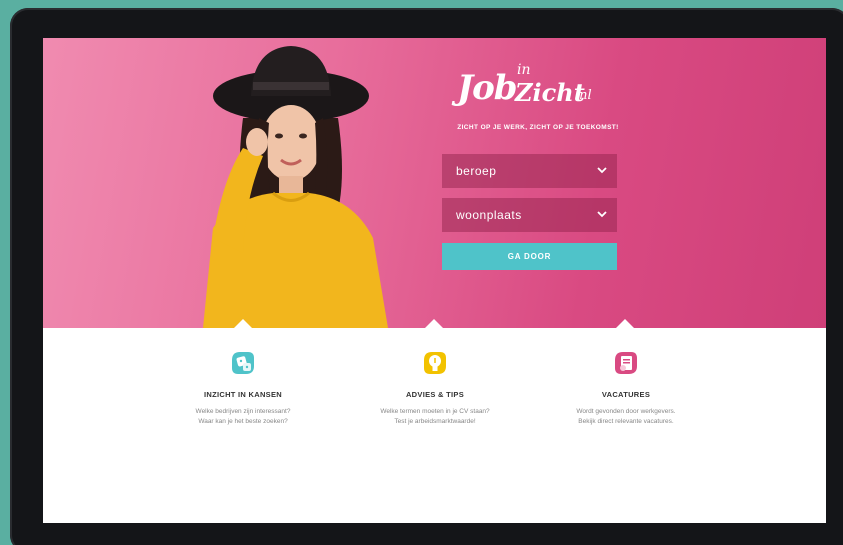  Describe the element at coordinates (583, 95) in the screenshot. I see `logo-nl-text: .nl` at that location.